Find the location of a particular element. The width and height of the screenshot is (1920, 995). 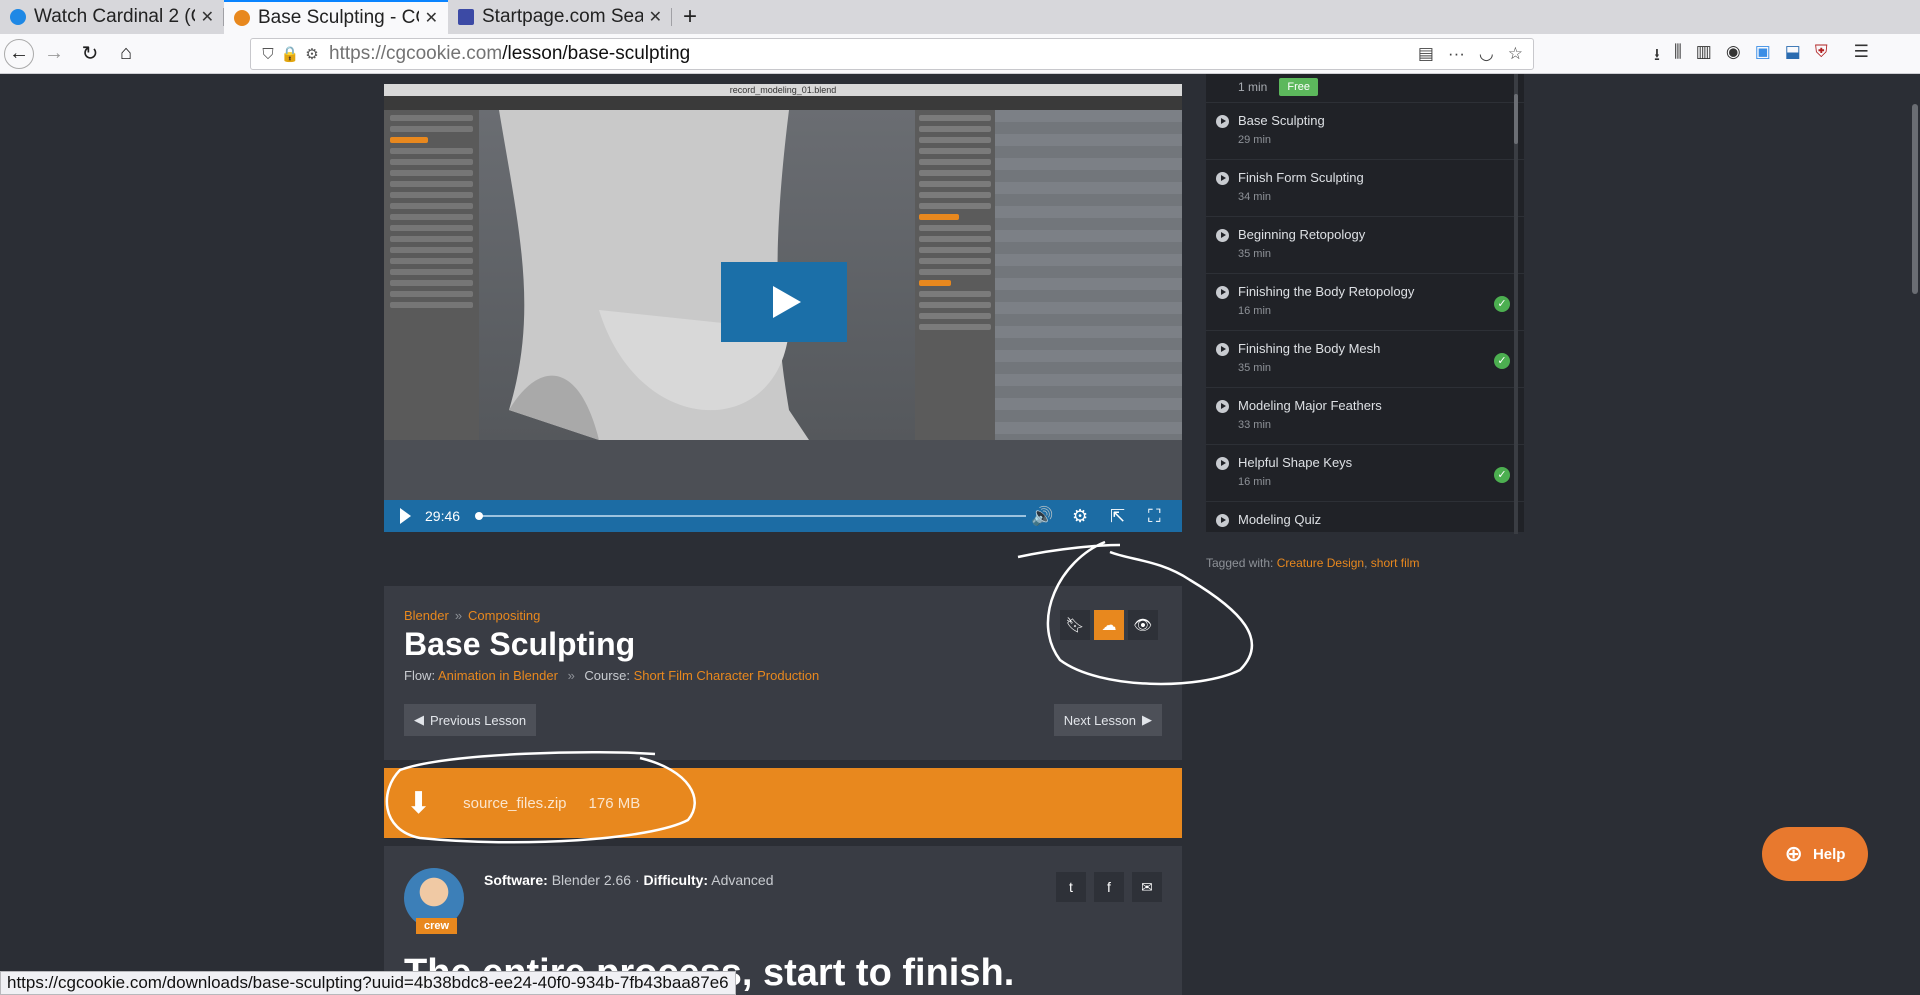

video-big-play-button is located at coordinates (784, 302).